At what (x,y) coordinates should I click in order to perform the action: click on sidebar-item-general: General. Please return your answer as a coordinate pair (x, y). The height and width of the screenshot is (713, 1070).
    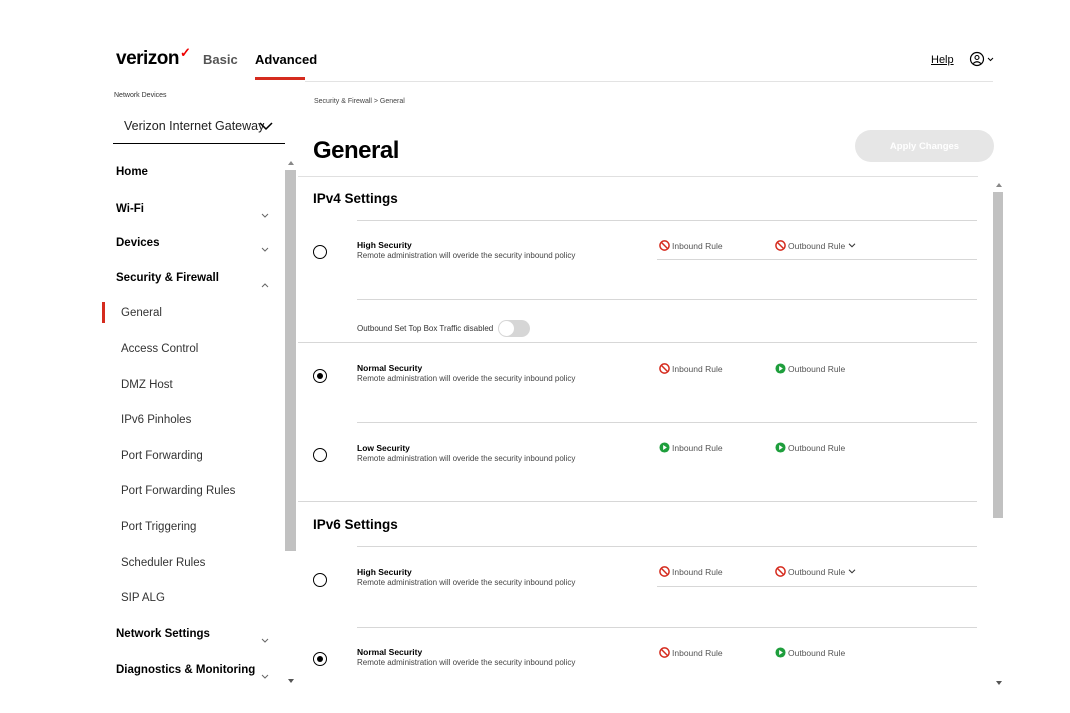
    Looking at the image, I should click on (141, 313).